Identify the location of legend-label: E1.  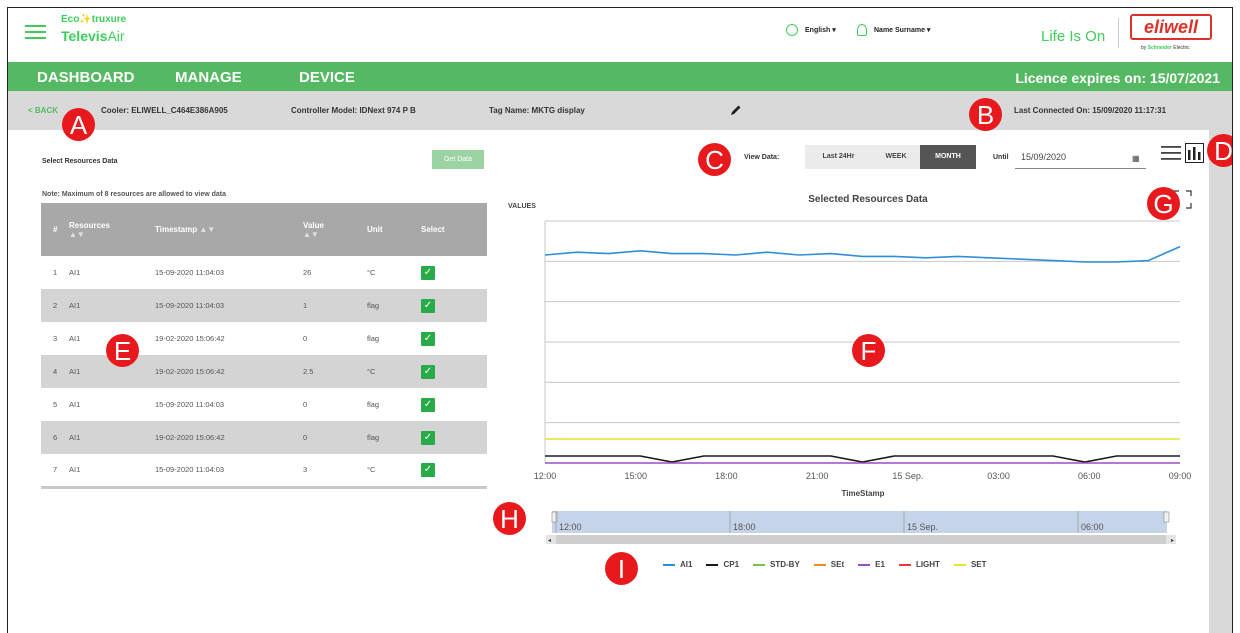
(880, 564).